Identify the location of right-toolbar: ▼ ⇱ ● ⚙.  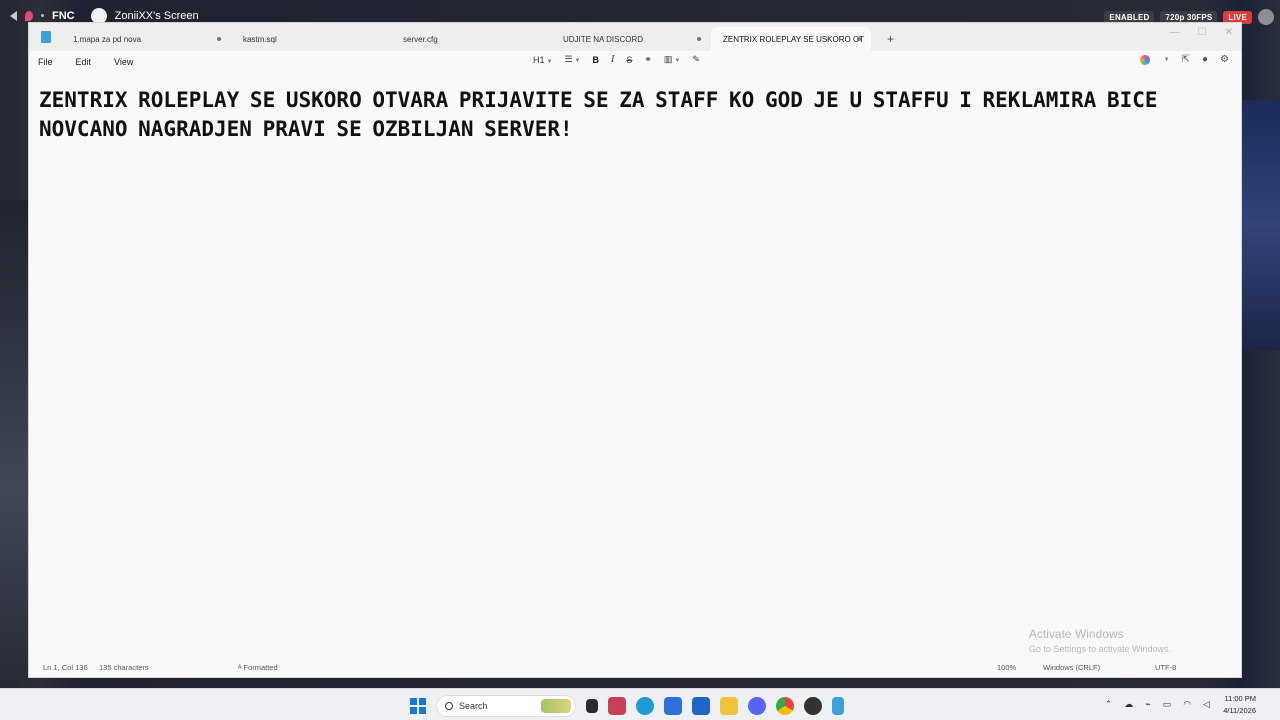
(1184, 59).